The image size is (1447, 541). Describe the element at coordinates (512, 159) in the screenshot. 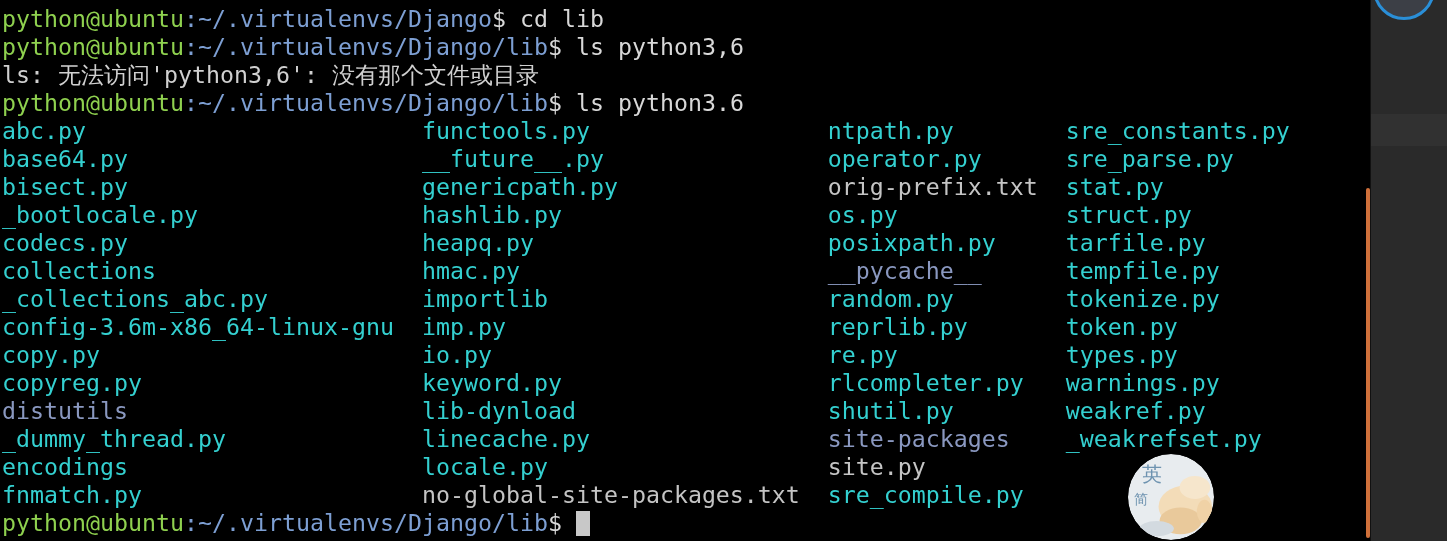

I see `file-name: __future__.py` at that location.